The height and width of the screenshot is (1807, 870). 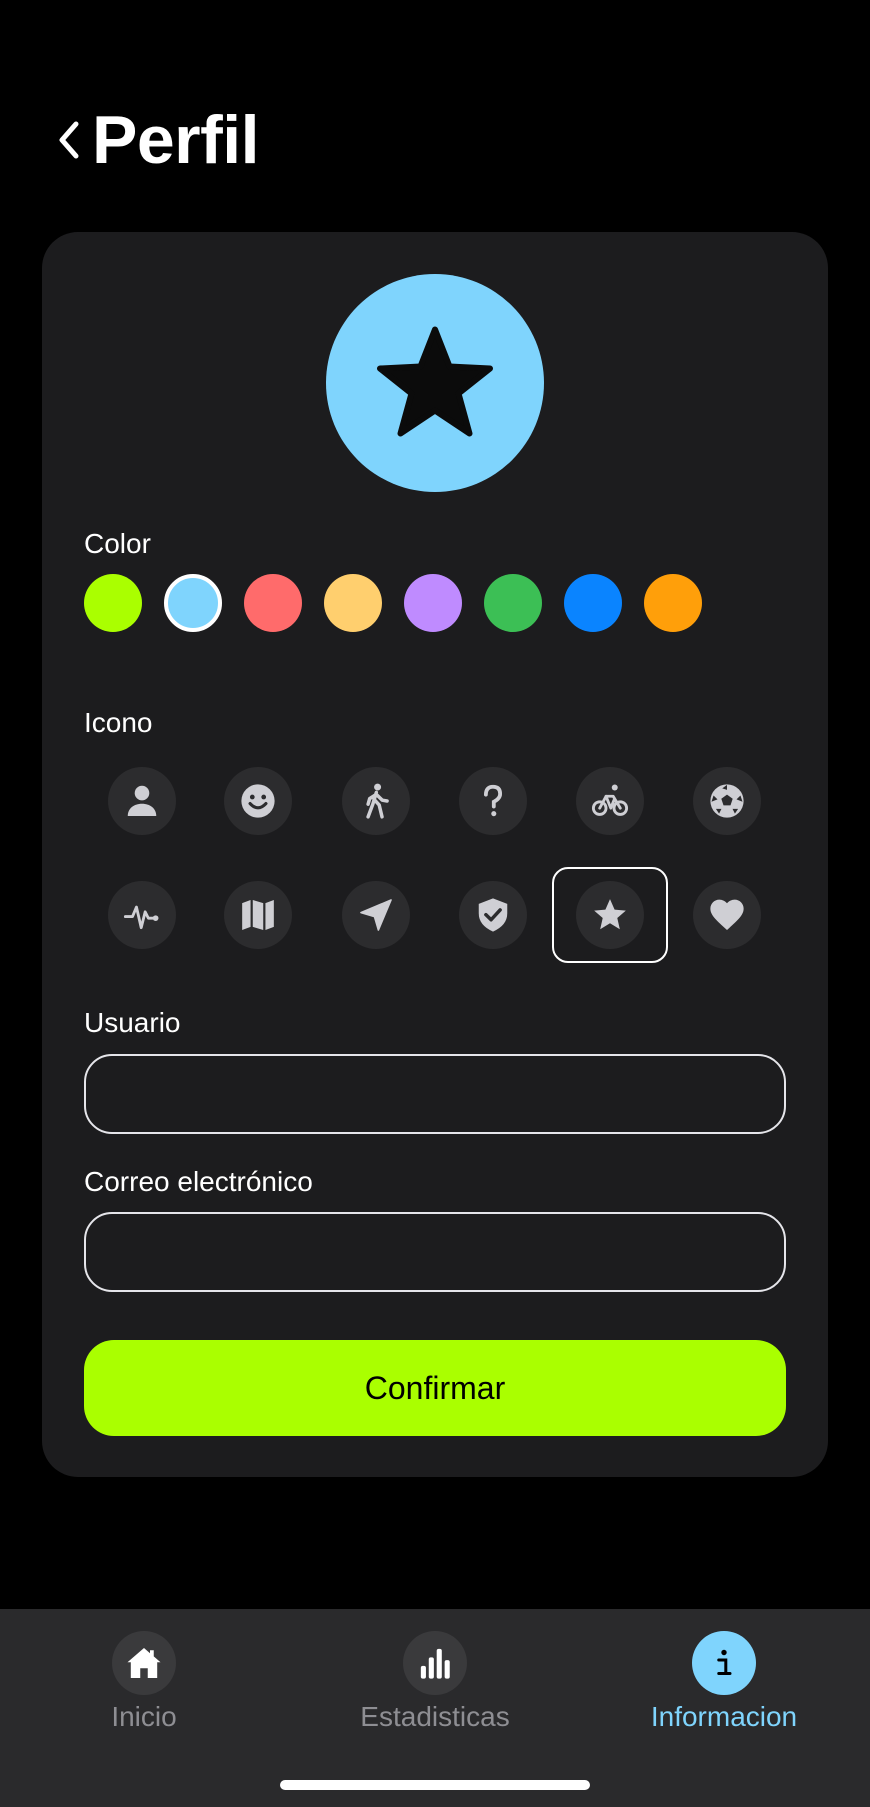 I want to click on house-icon, so click(x=144, y=1663).